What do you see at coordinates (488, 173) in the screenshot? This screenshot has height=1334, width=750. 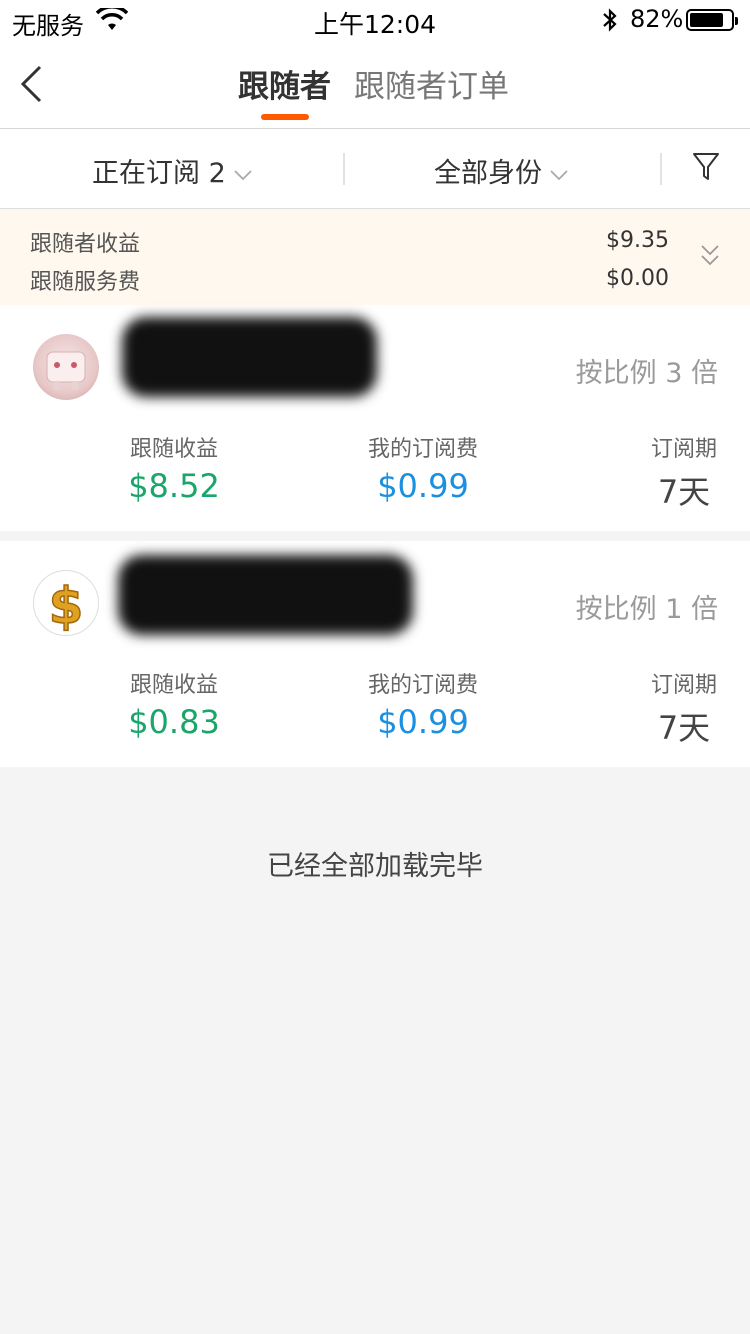 I see `identity-filter-label: 全部身份` at bounding box center [488, 173].